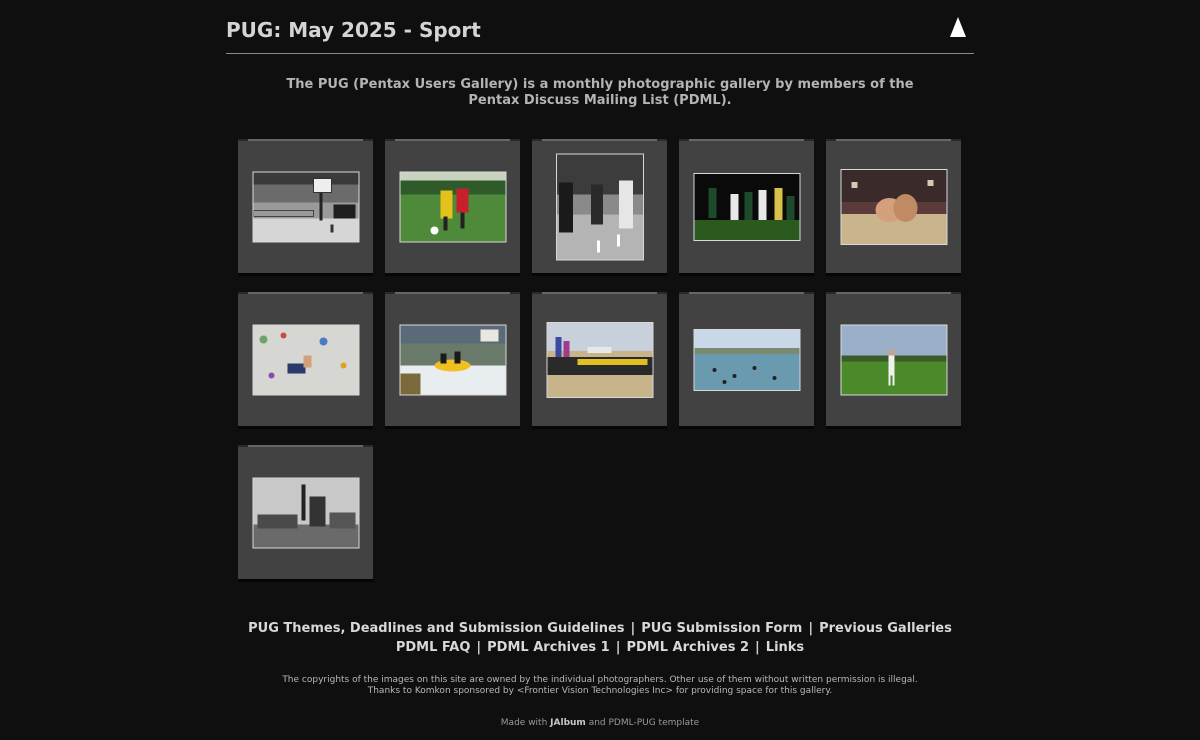 Image resolution: width=1200 pixels, height=740 pixels. I want to click on thumbnail-soccer, so click(452, 207).